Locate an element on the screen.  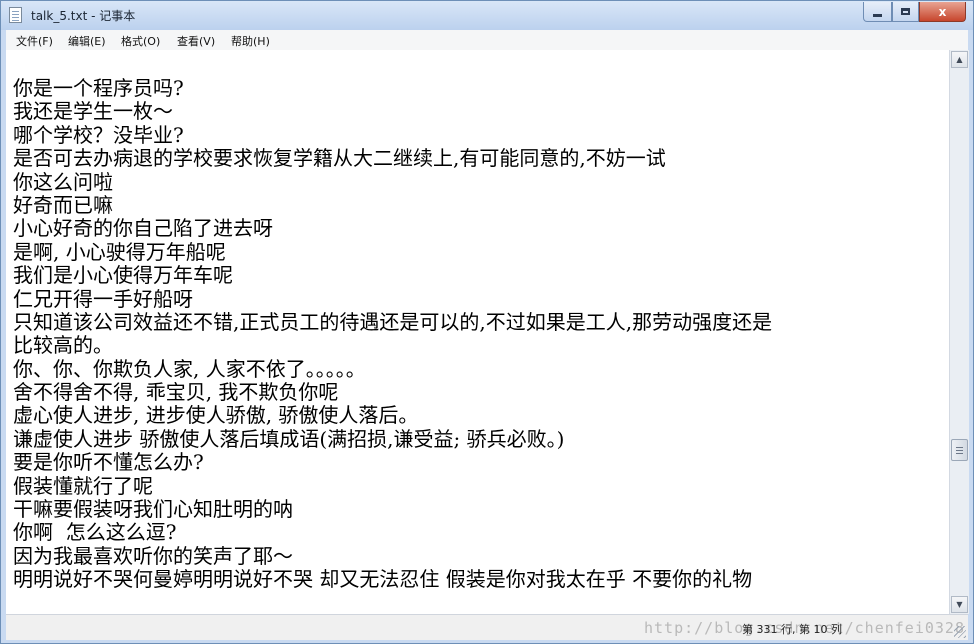
vertical-scrollbar: ▲ ▼ is located at coordinates (959, 332).